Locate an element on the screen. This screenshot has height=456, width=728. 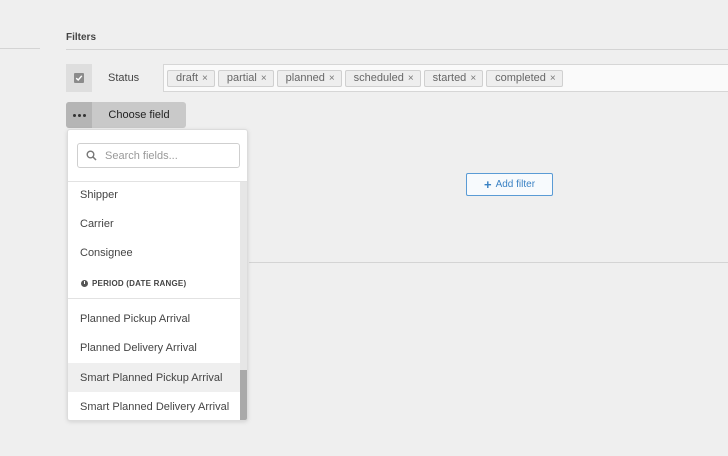
list-item-smart-planned-delivery-arrival: Smart Planned Delivery Arrival is located at coordinates (155, 406).